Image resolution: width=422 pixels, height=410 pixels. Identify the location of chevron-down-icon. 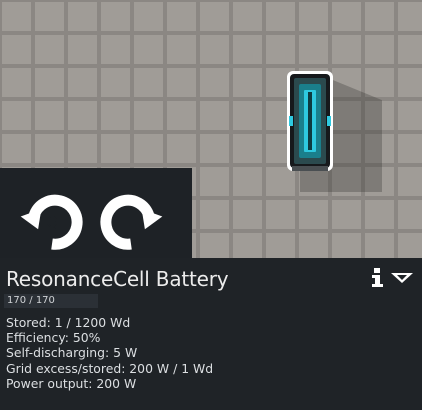
(402, 278).